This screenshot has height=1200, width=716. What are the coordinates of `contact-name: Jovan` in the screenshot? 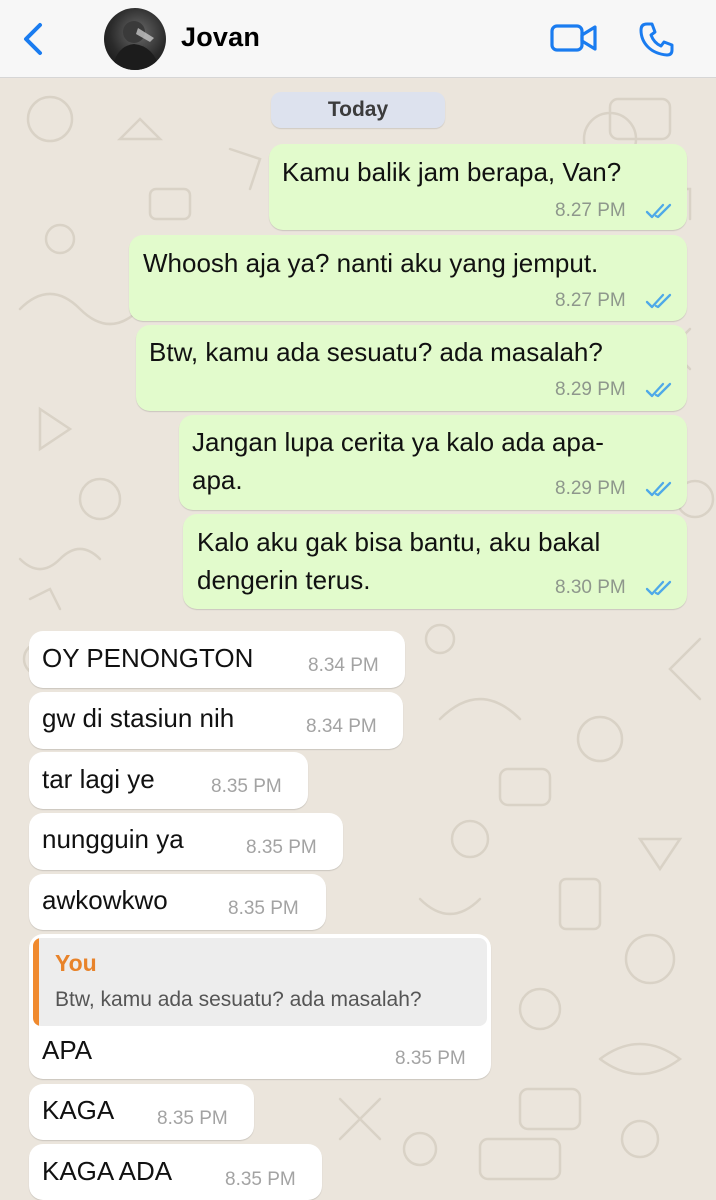 It's located at (220, 37).